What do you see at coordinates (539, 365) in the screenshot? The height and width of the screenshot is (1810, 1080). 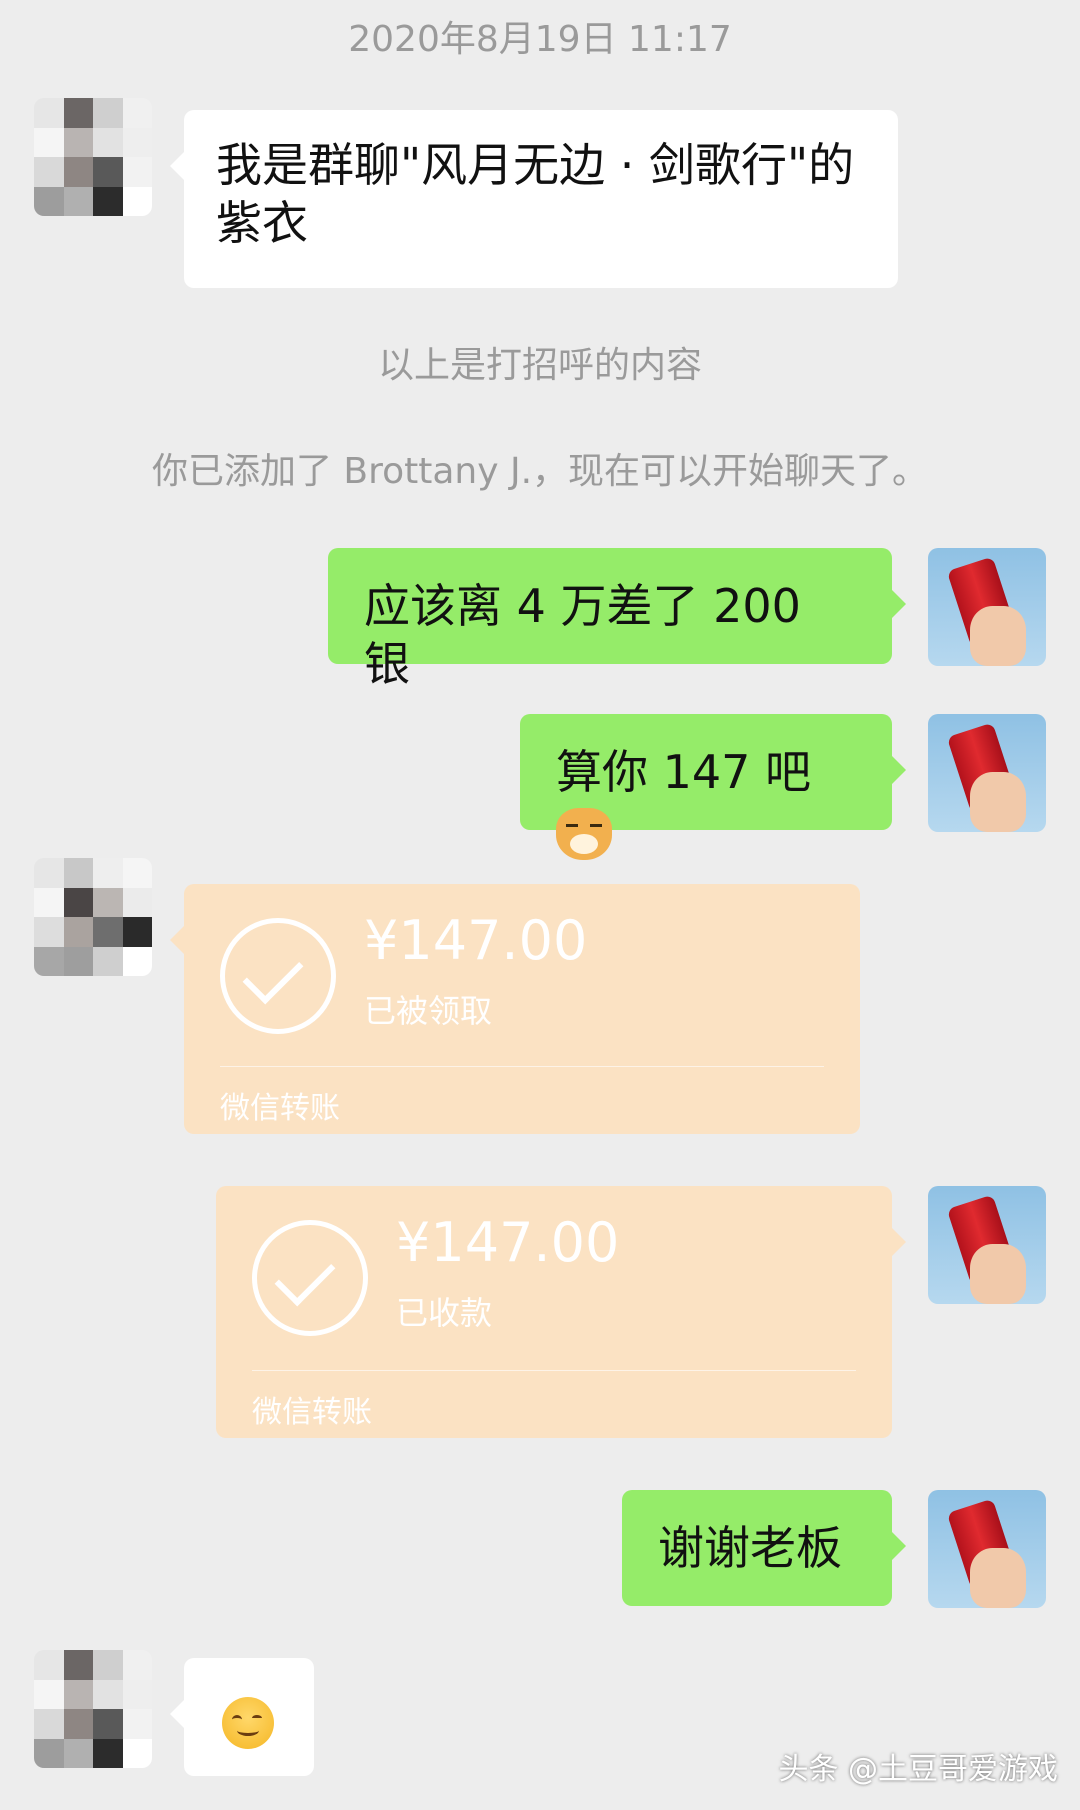 I see `system-note-greeting: 以上是打招呼的内容` at bounding box center [539, 365].